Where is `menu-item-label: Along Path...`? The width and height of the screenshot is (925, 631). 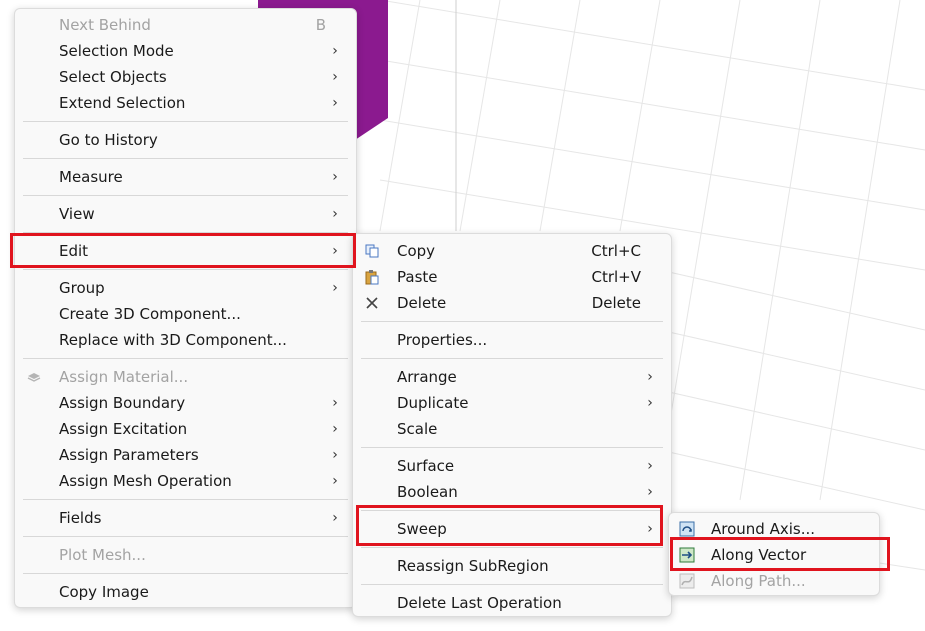 menu-item-label: Along Path... is located at coordinates (758, 581).